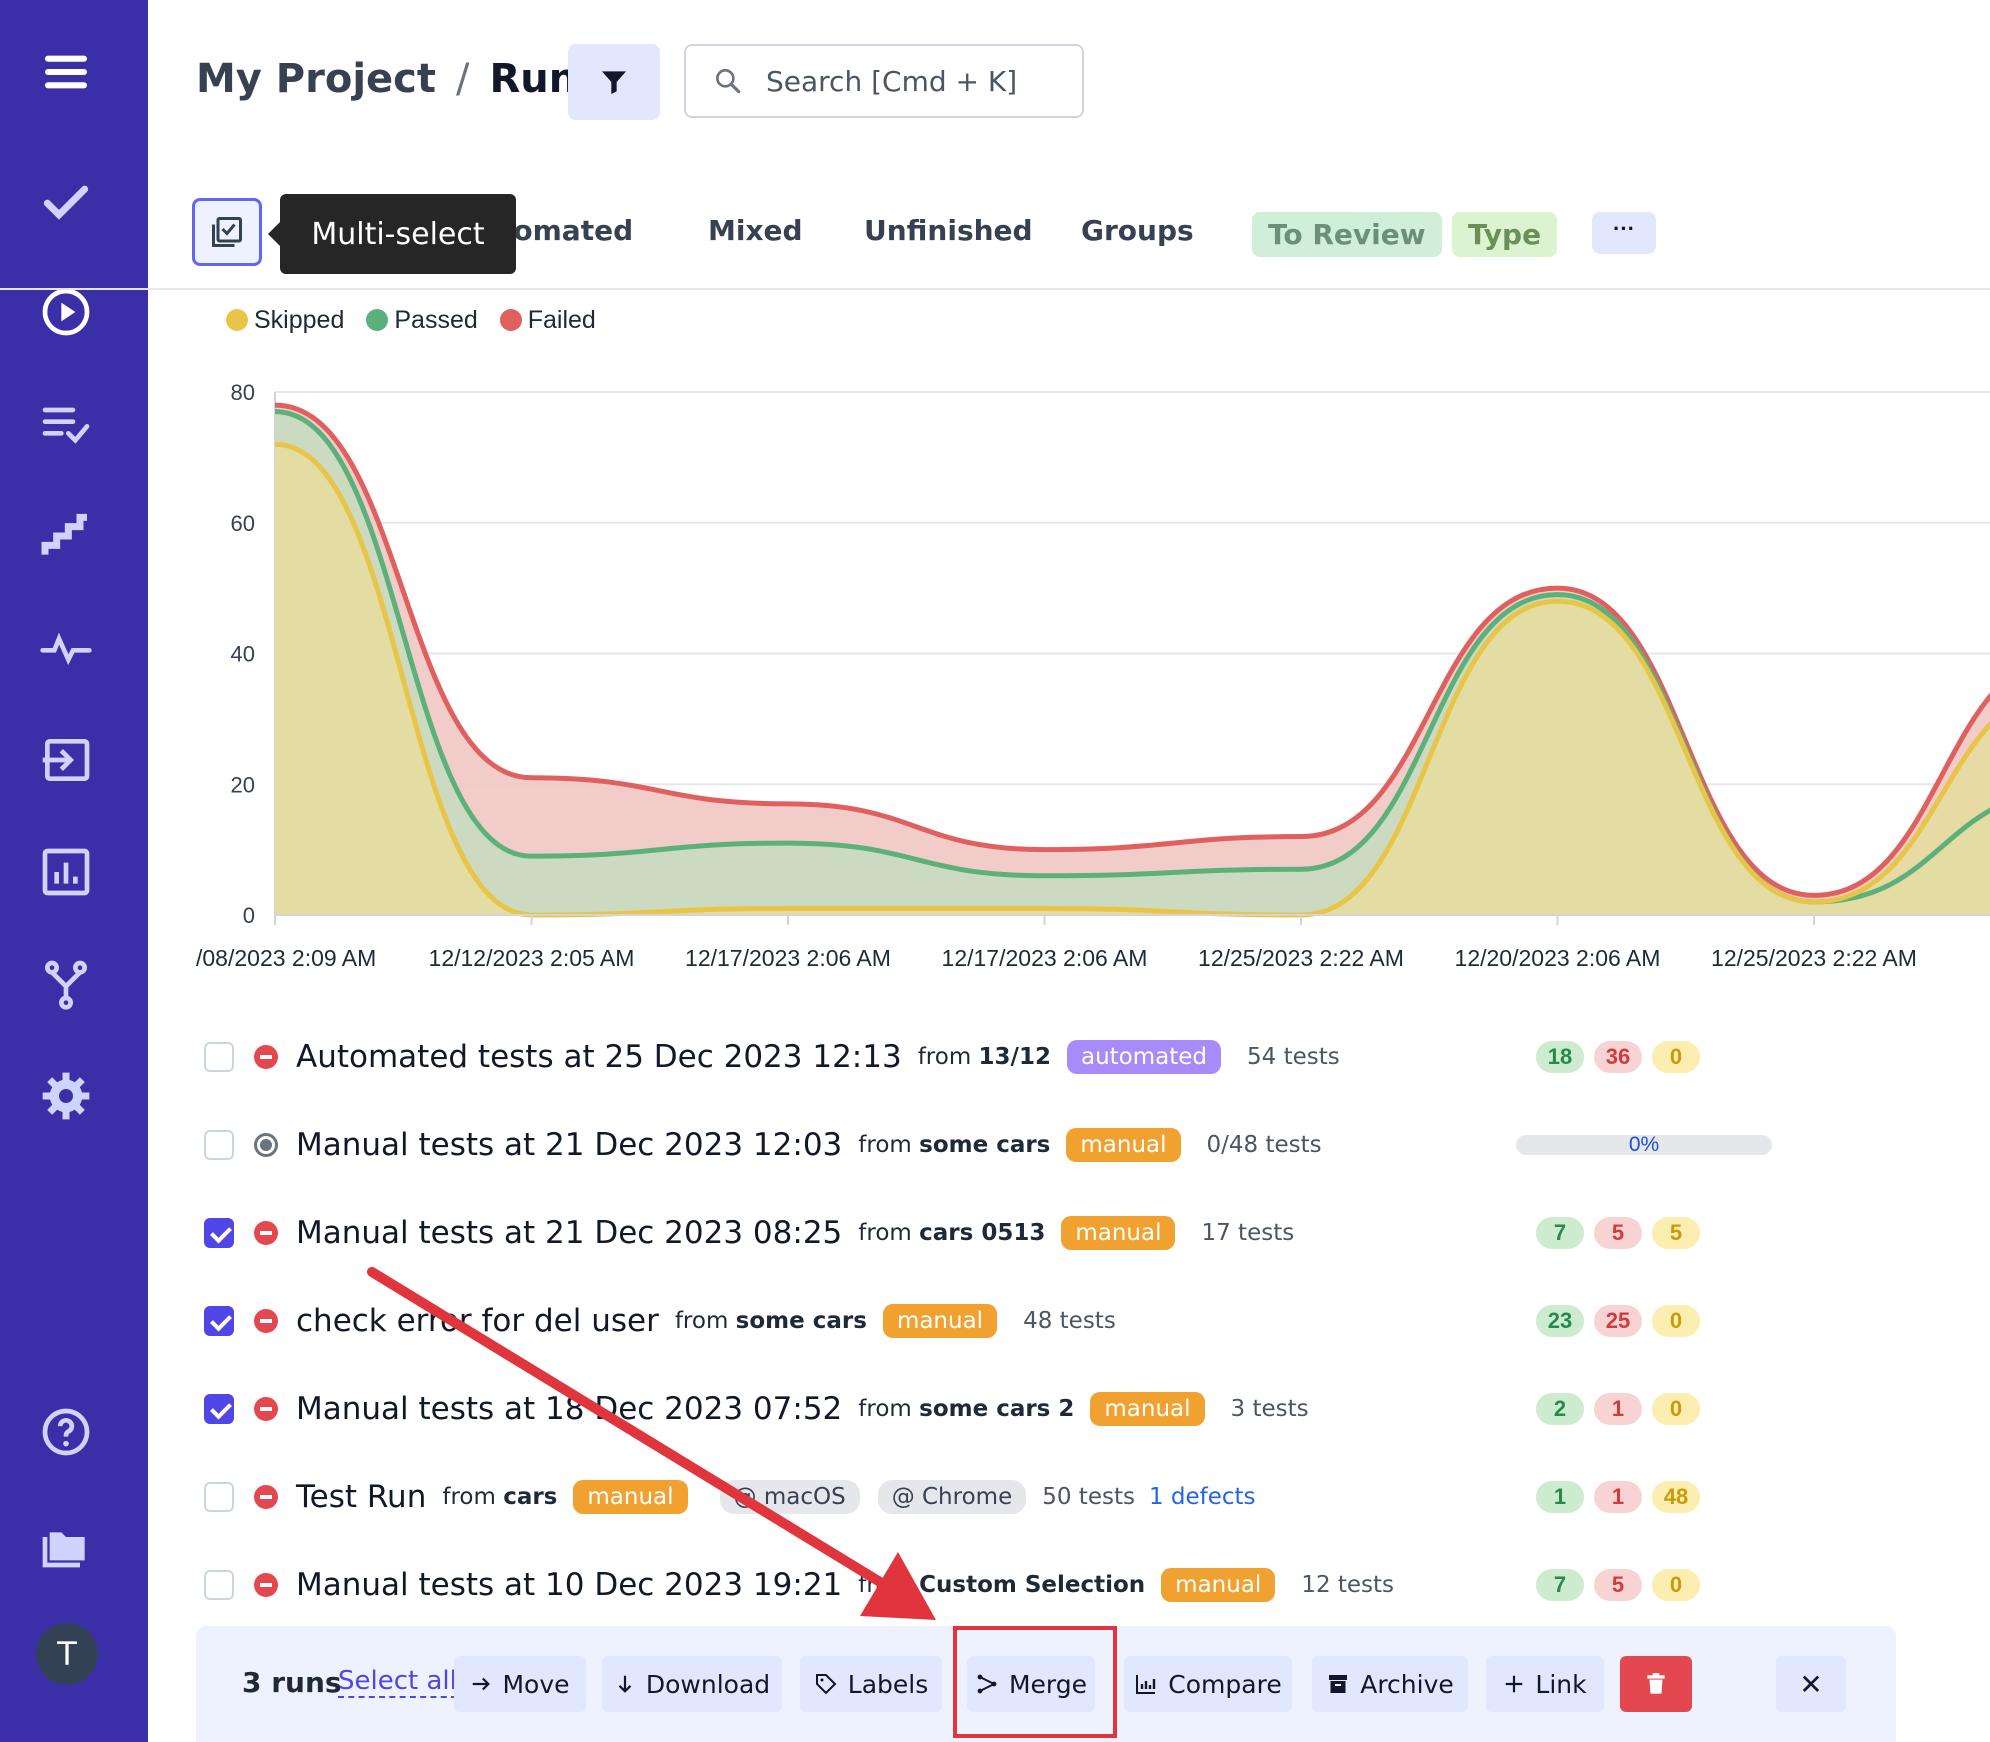  Describe the element at coordinates (951, 1233) in the screenshot. I see `run-source: from cars 0513` at that location.